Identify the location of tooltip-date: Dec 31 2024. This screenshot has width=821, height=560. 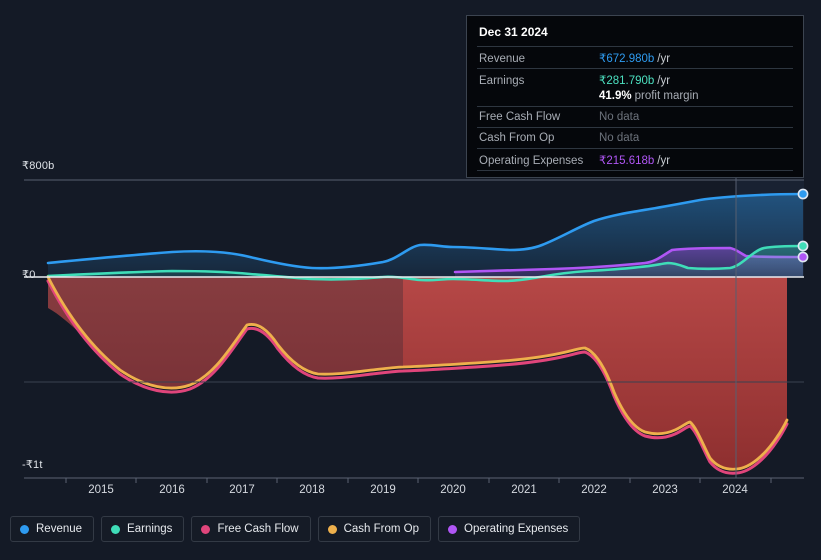
(513, 32).